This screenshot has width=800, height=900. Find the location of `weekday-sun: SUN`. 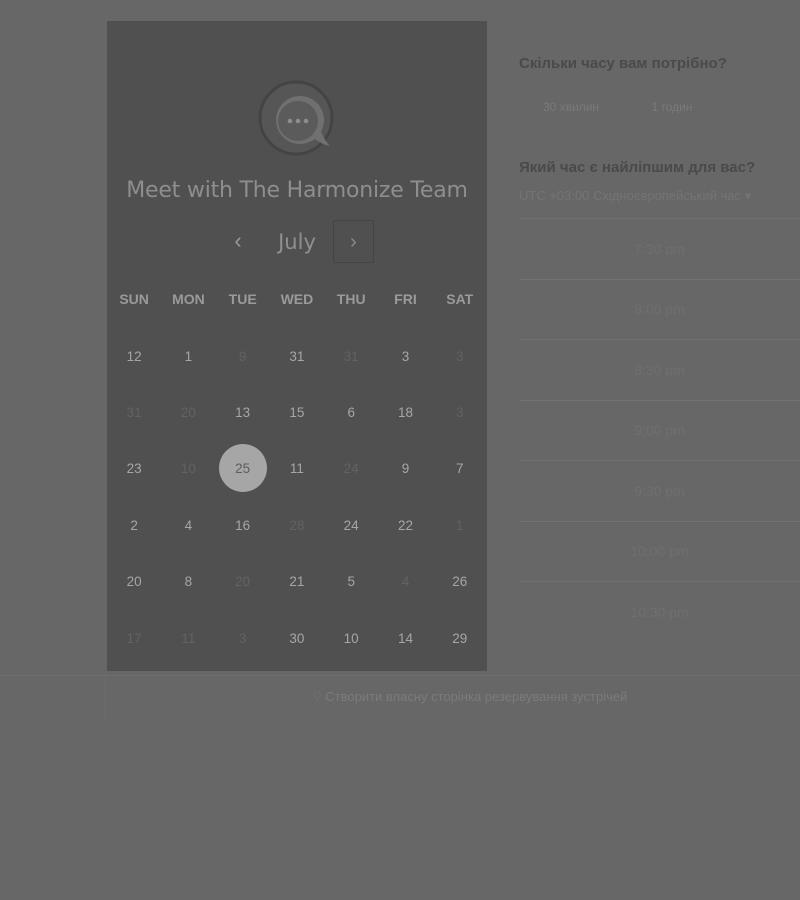

weekday-sun: SUN is located at coordinates (134, 299).